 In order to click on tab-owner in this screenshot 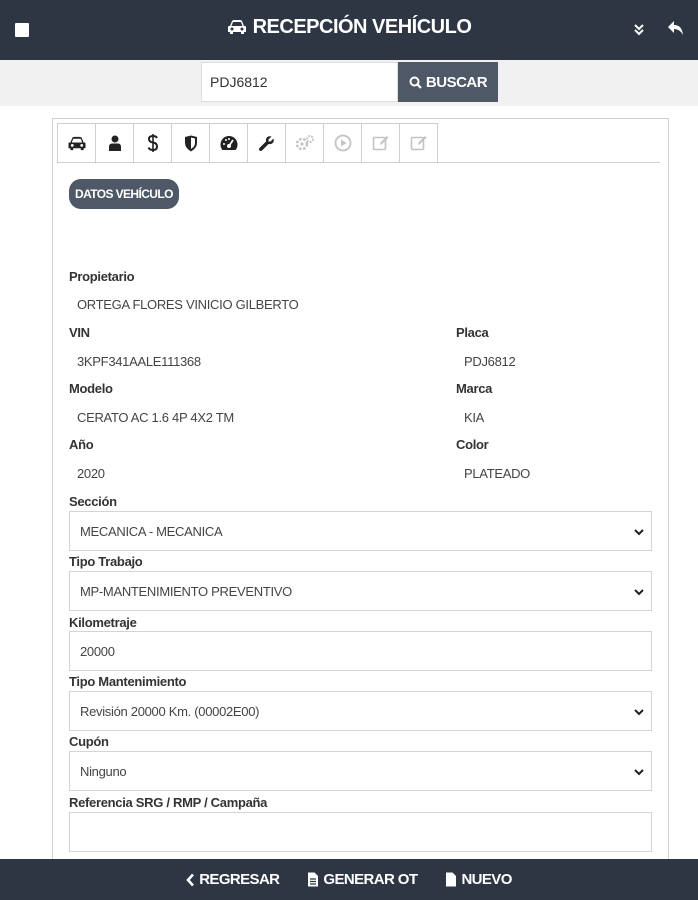, I will do `click(114, 143)`.